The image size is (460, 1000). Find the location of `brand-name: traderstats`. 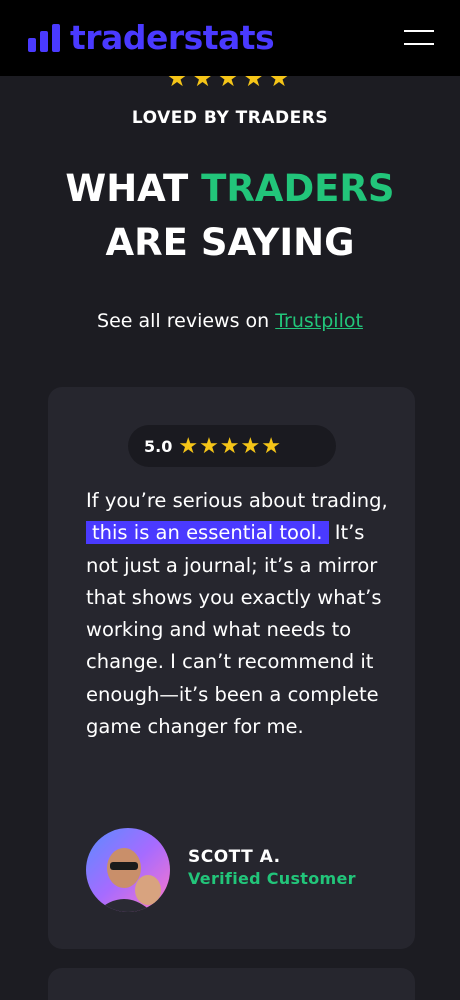

brand-name: traderstats is located at coordinates (172, 37).